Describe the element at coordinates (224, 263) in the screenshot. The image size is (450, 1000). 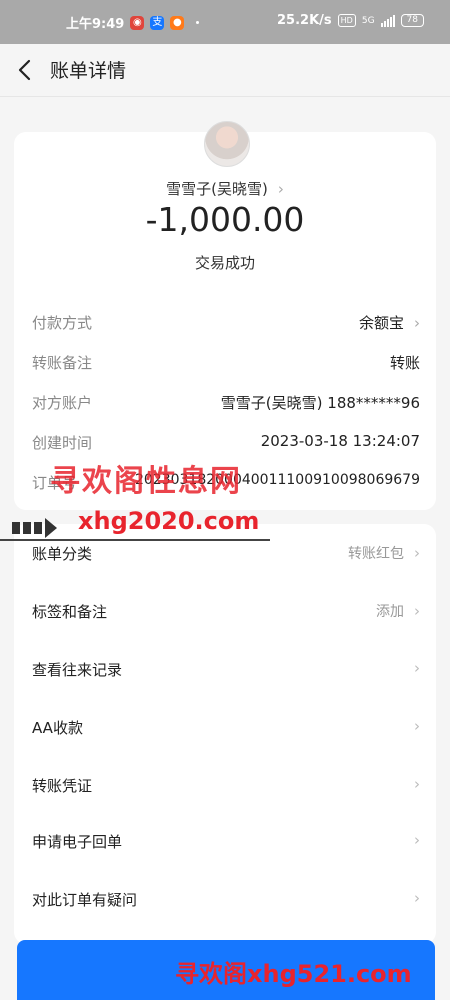
I see `transaction-status: 交易成功` at that location.